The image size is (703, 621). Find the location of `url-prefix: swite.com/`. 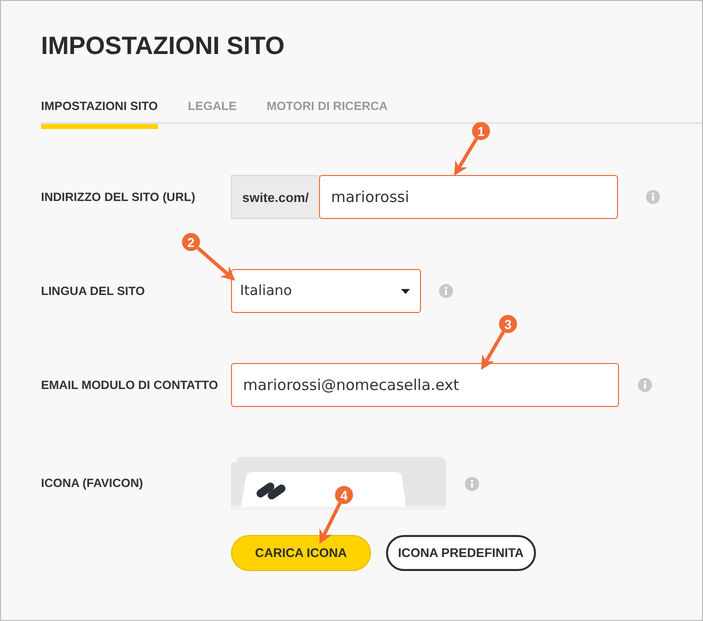

url-prefix: swite.com/ is located at coordinates (275, 197).